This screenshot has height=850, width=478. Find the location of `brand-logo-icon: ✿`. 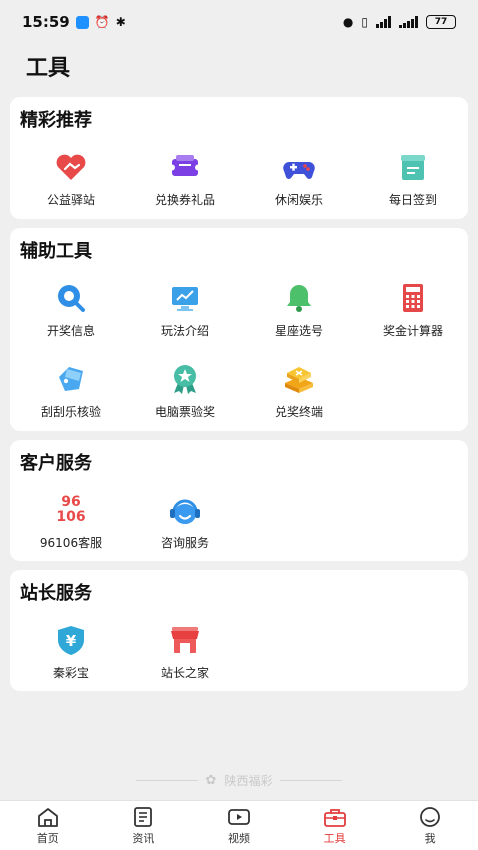

brand-logo-icon: ✿ is located at coordinates (211, 780).